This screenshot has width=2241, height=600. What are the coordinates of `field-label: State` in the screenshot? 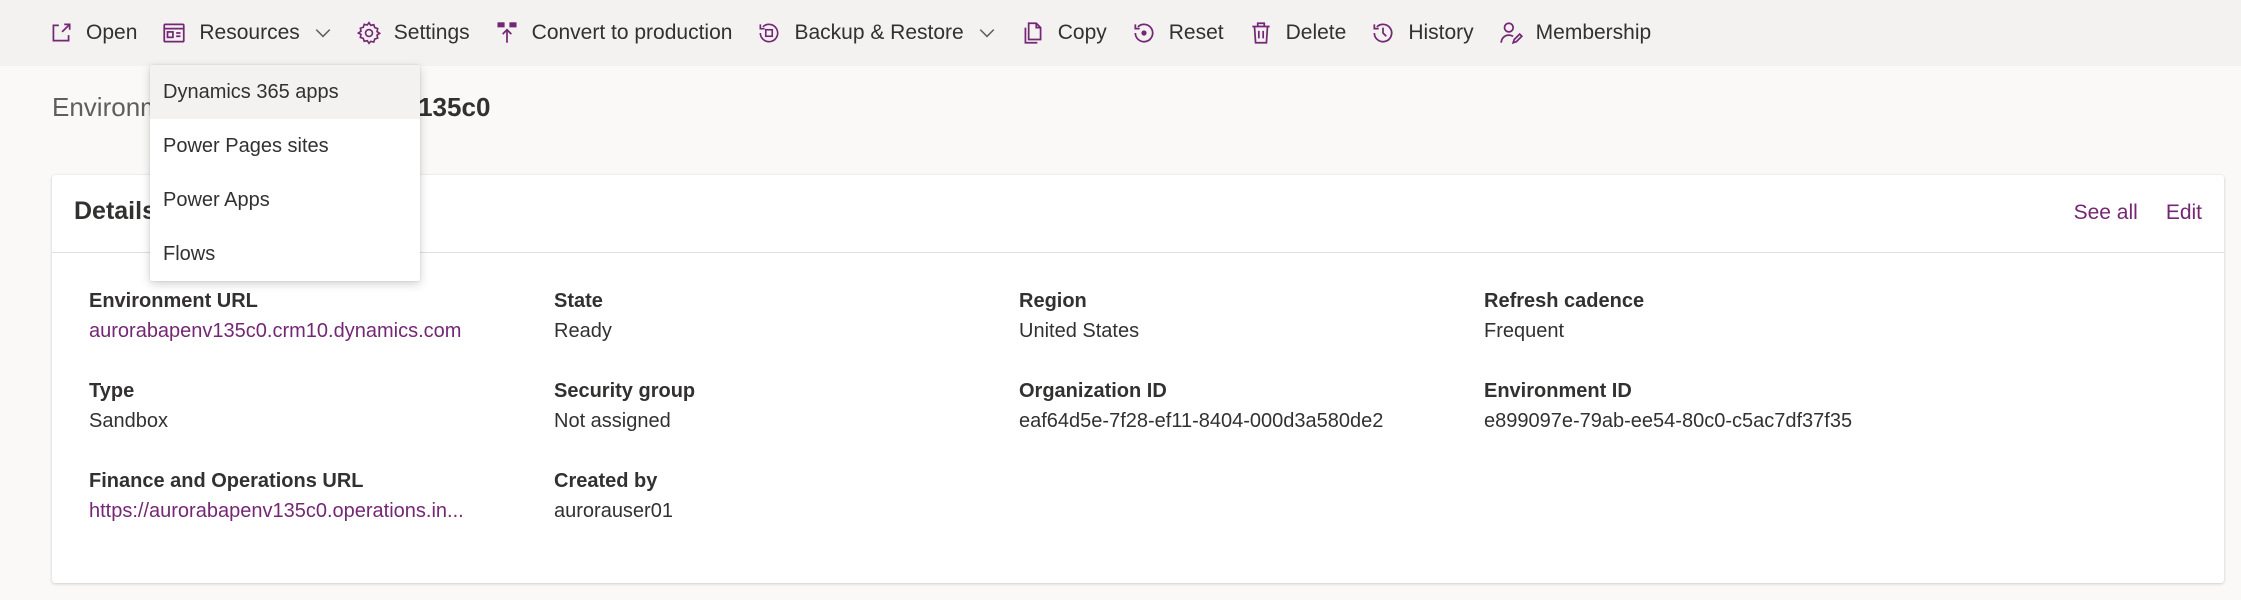 It's located at (578, 301).